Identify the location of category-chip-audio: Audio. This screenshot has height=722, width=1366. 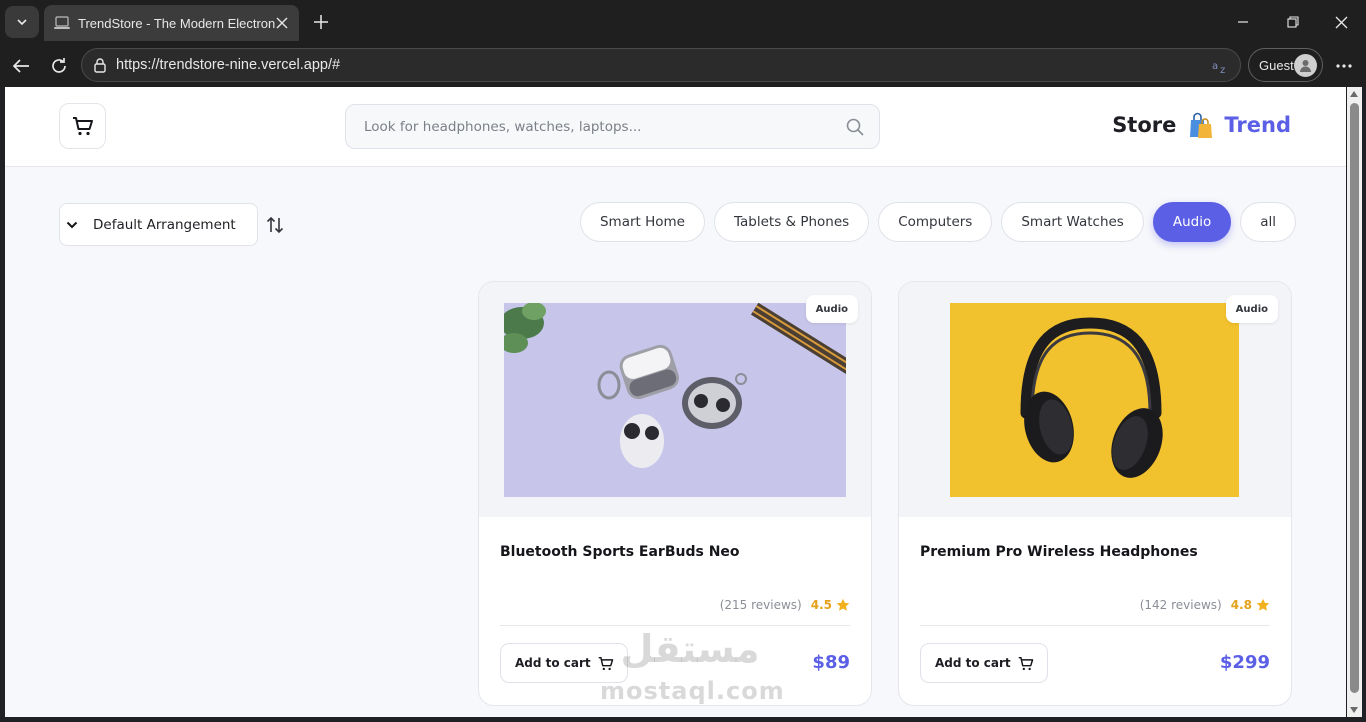
(1192, 222).